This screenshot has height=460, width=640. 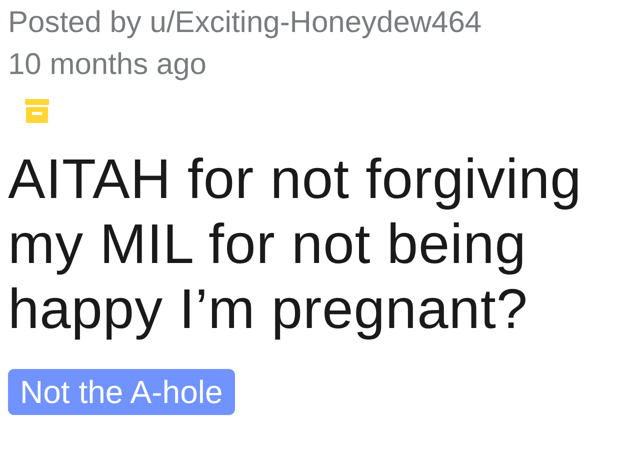 What do you see at coordinates (107, 65) in the screenshot?
I see `post-time: 10 months ago` at bounding box center [107, 65].